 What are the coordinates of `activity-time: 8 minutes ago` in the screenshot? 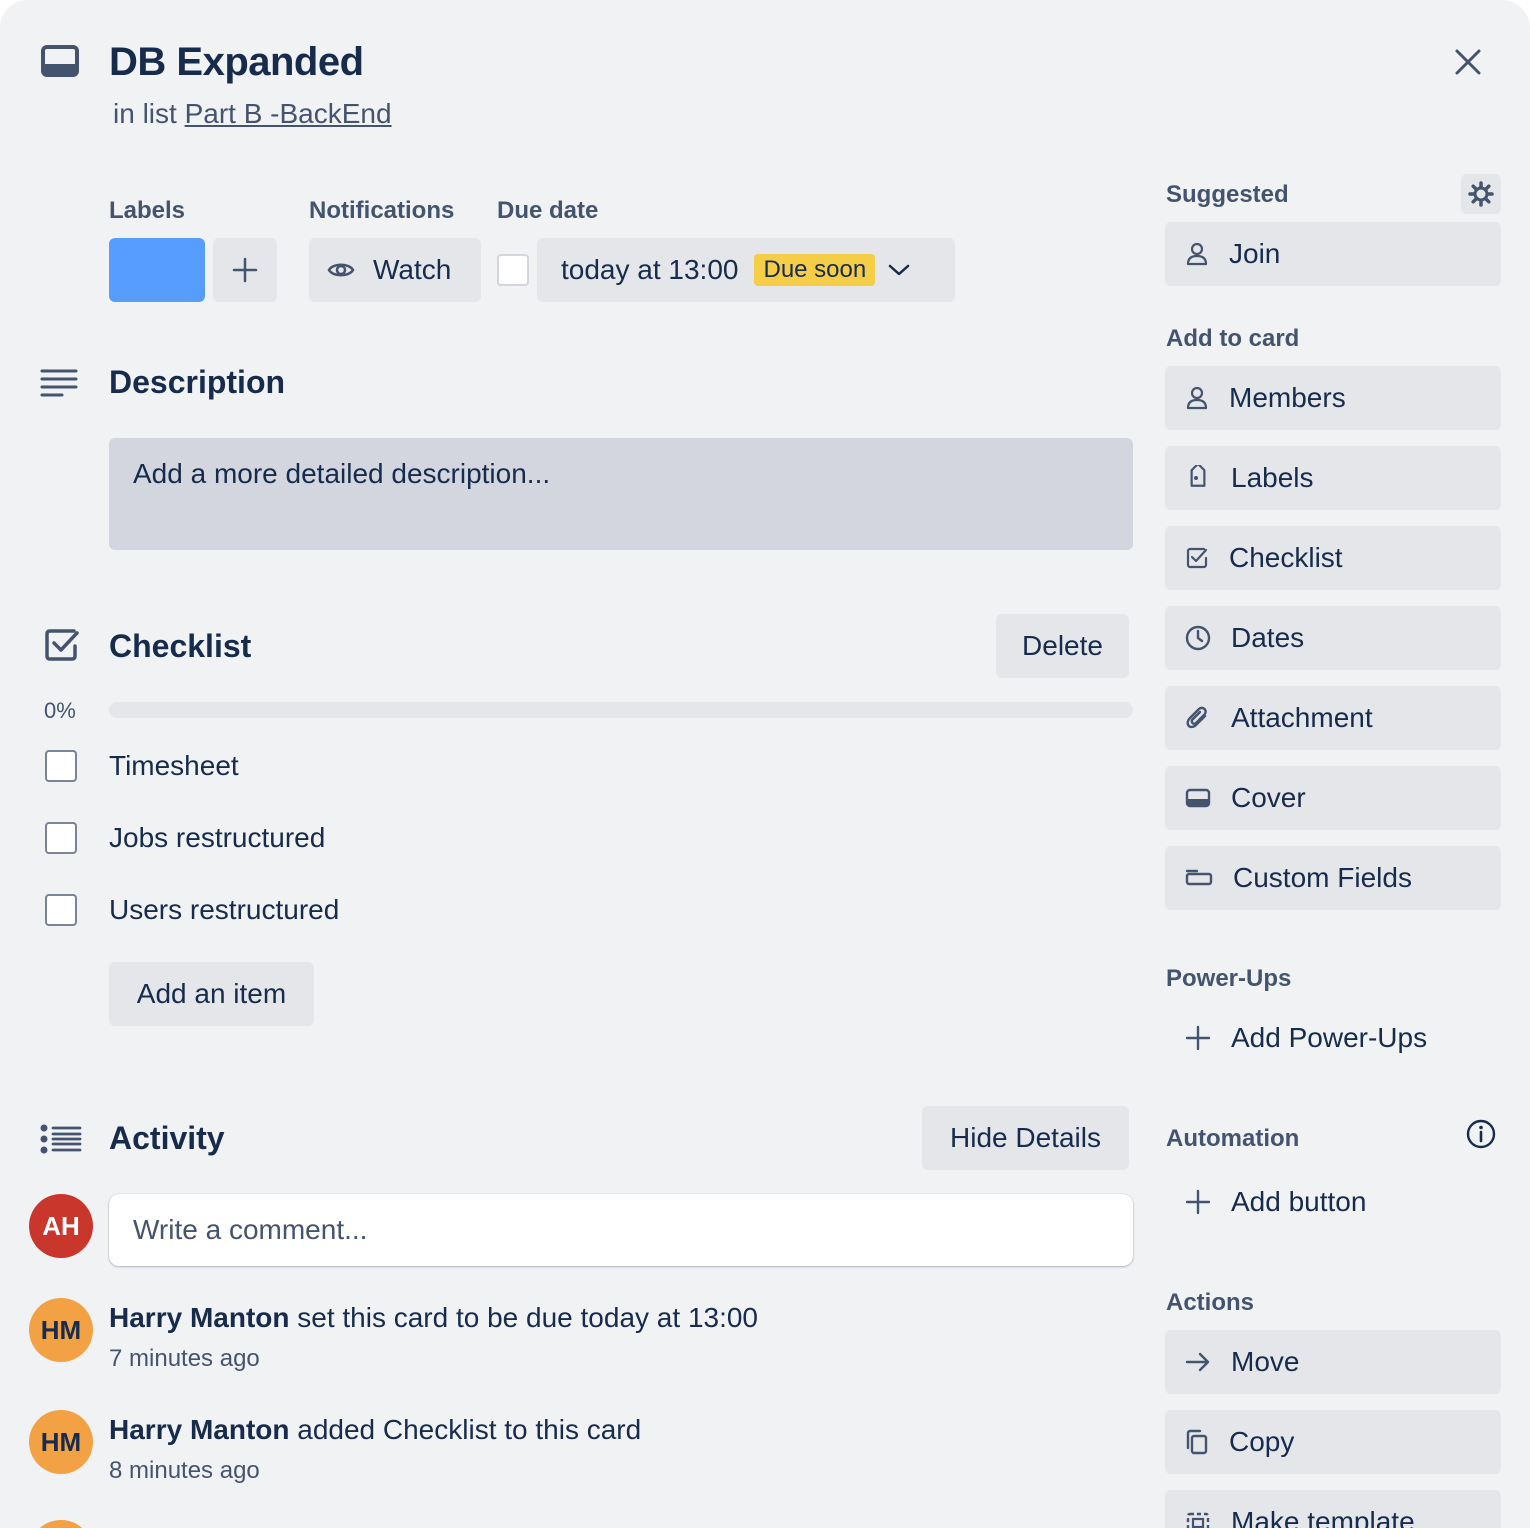 It's located at (184, 1471).